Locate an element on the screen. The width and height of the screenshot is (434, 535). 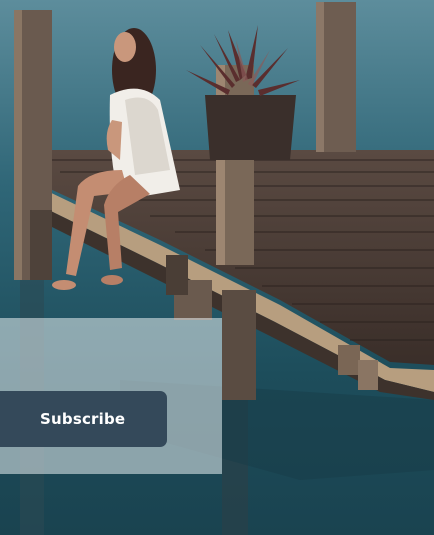
subscribe-button: Subscribe is located at coordinates (83, 419).